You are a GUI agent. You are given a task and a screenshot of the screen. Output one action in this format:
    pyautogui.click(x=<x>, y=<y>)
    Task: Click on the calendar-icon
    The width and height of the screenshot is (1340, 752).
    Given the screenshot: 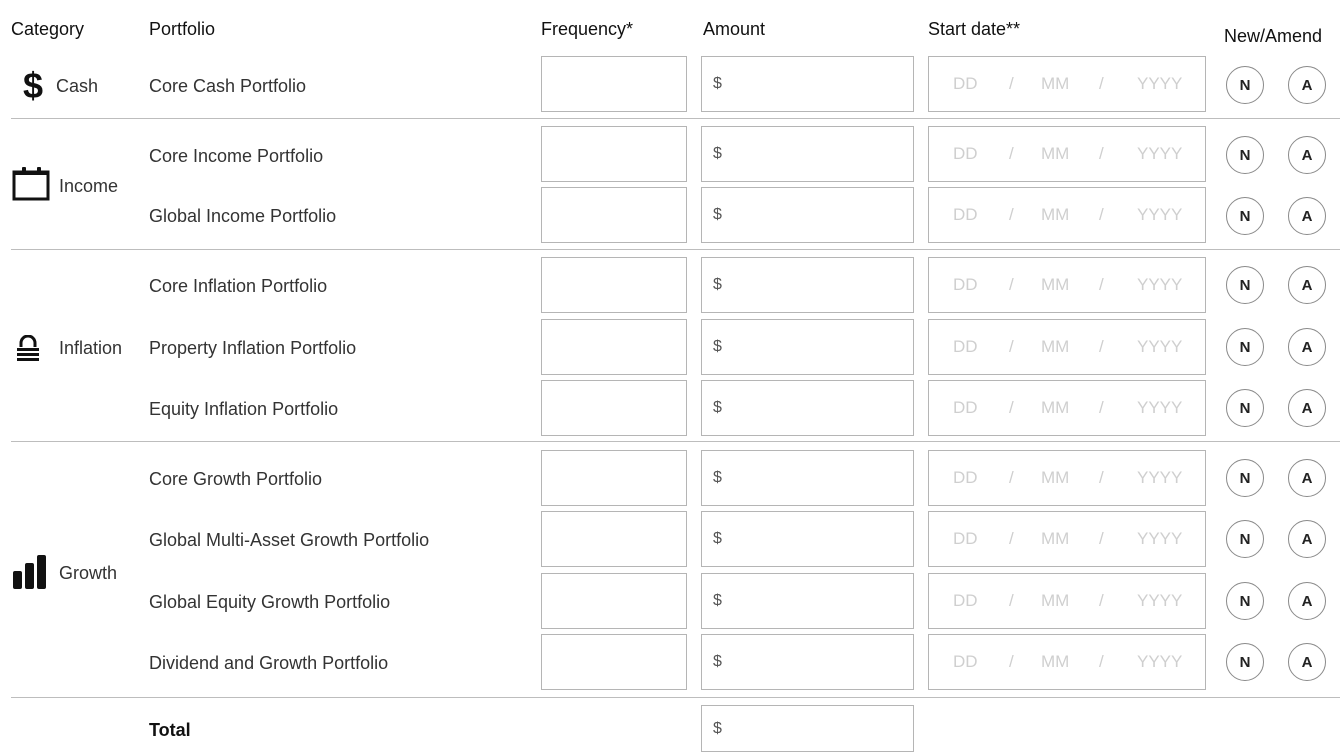 What is the action you would take?
    pyautogui.click(x=32, y=186)
    